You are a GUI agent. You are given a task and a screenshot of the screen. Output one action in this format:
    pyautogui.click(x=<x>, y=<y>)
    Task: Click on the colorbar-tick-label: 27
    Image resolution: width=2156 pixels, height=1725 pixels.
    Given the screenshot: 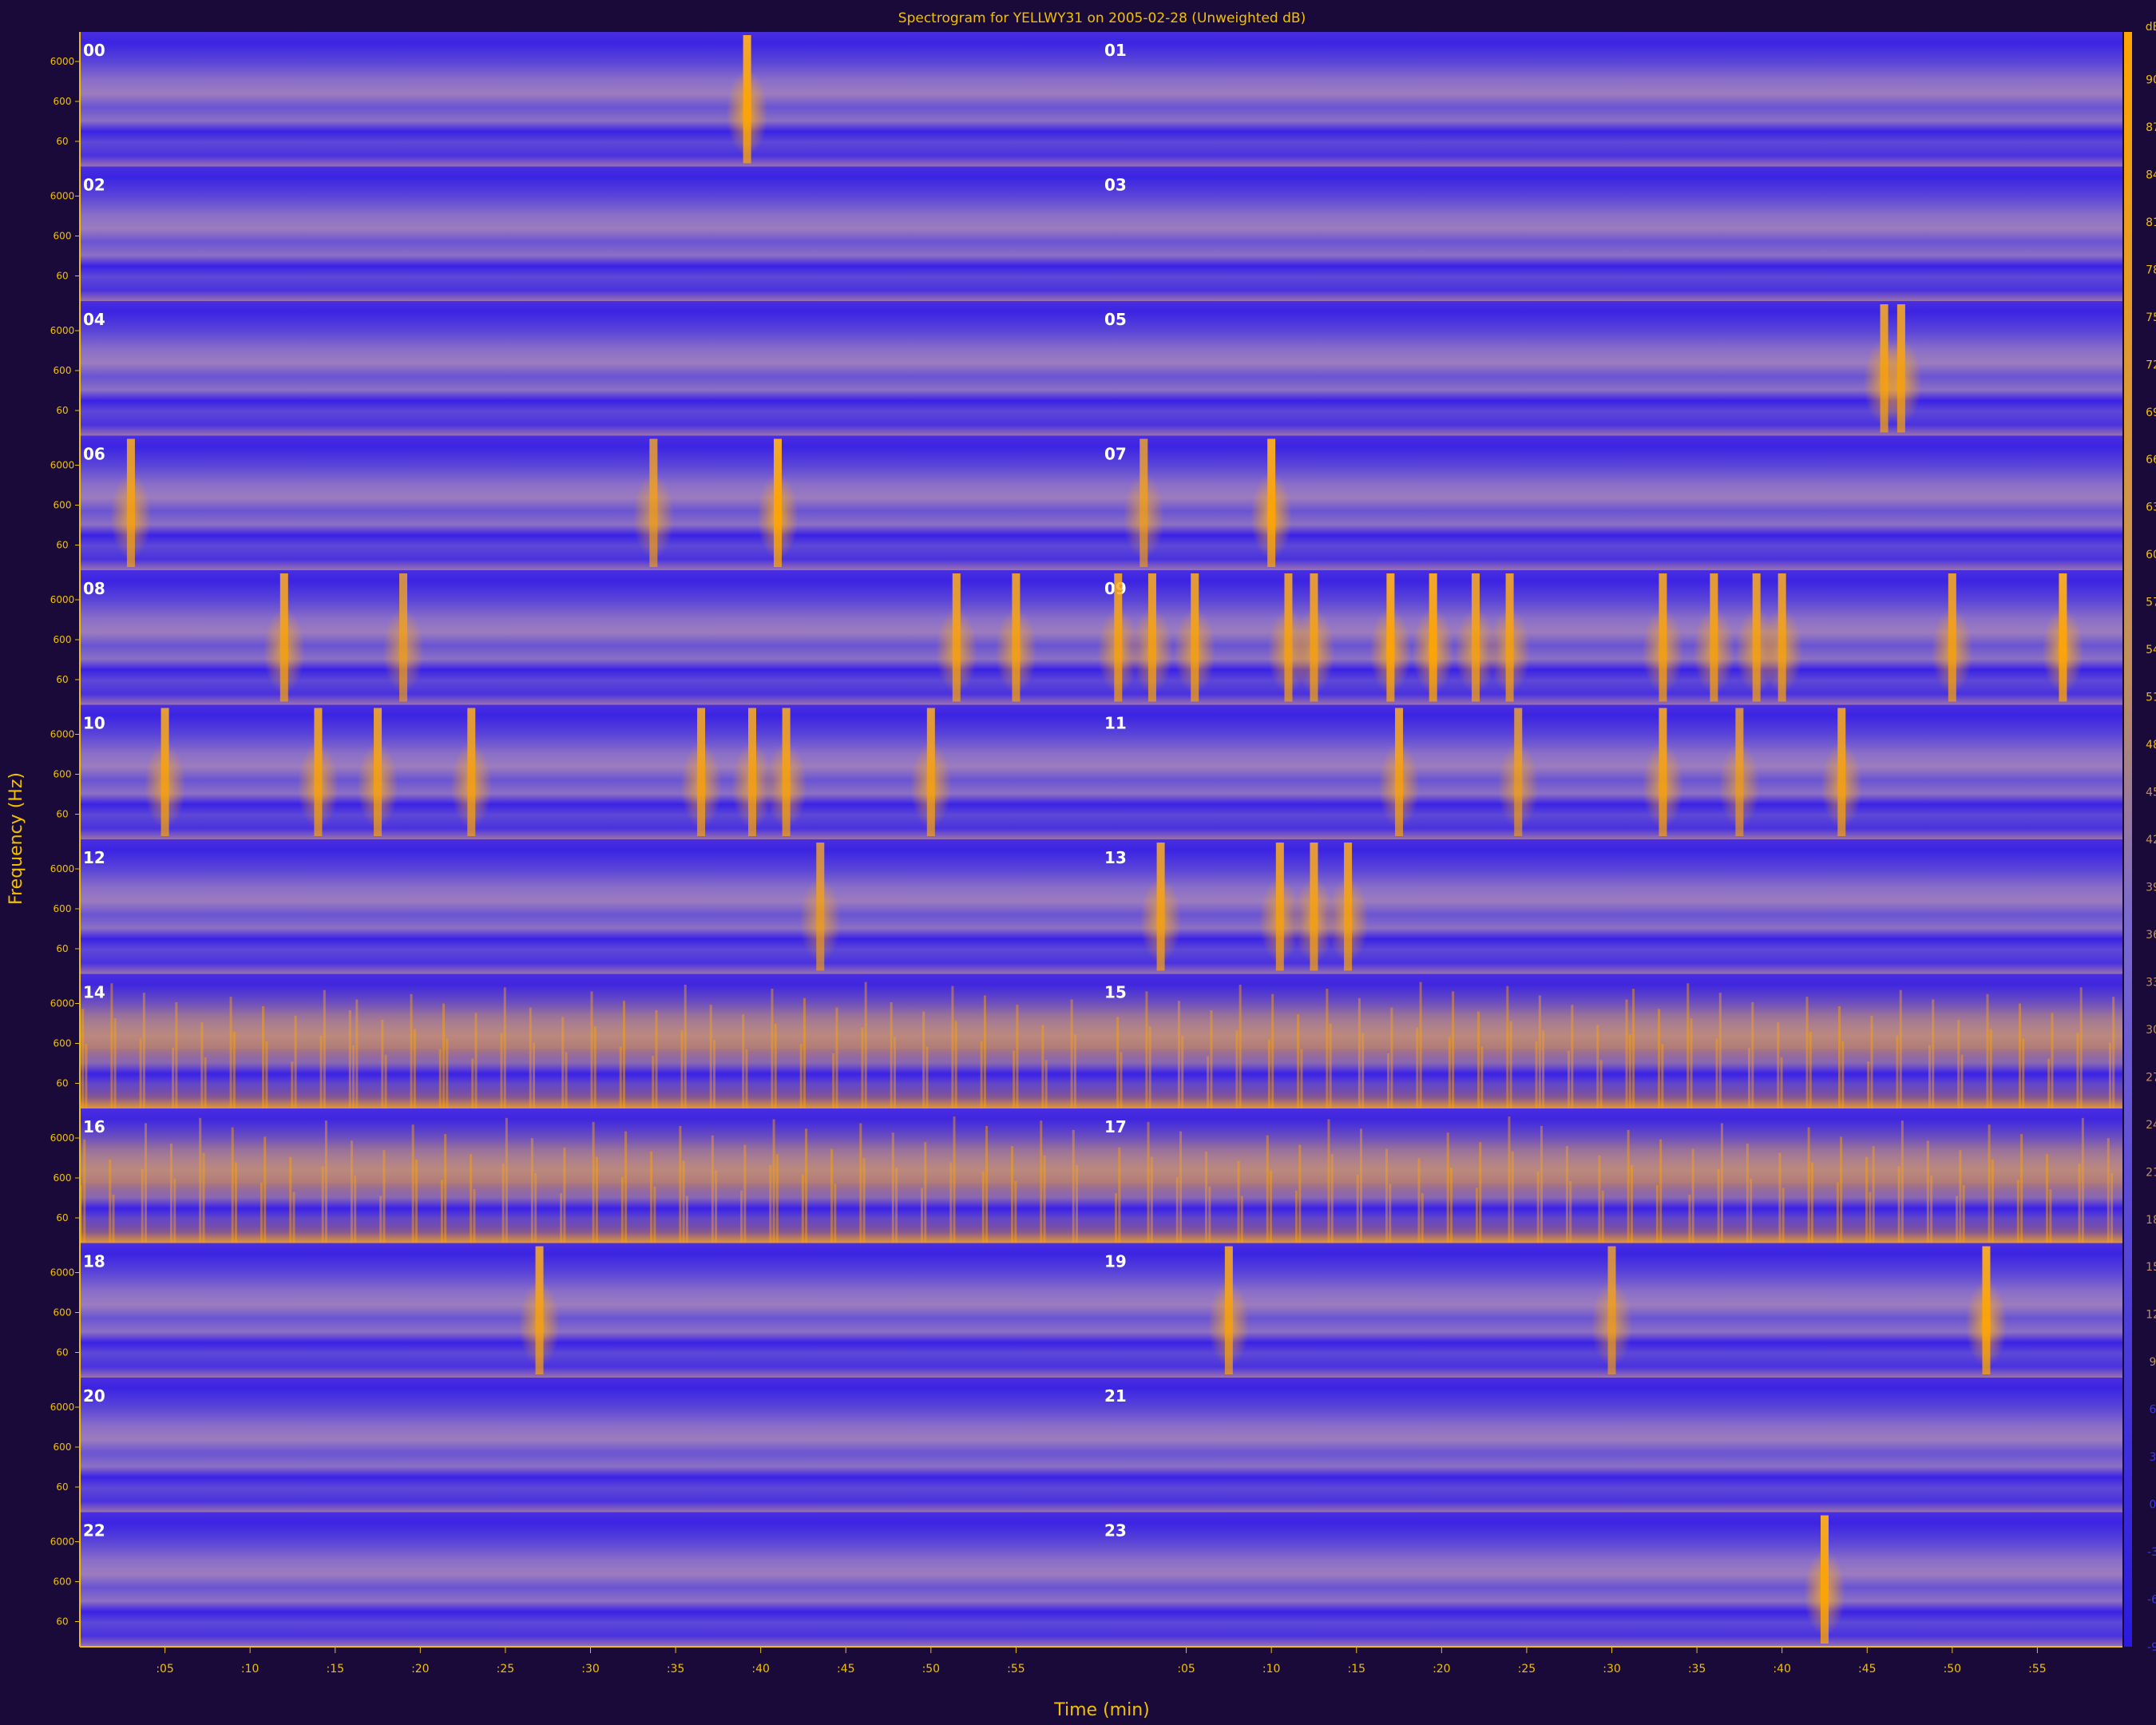 What is the action you would take?
    pyautogui.click(x=2151, y=1078)
    